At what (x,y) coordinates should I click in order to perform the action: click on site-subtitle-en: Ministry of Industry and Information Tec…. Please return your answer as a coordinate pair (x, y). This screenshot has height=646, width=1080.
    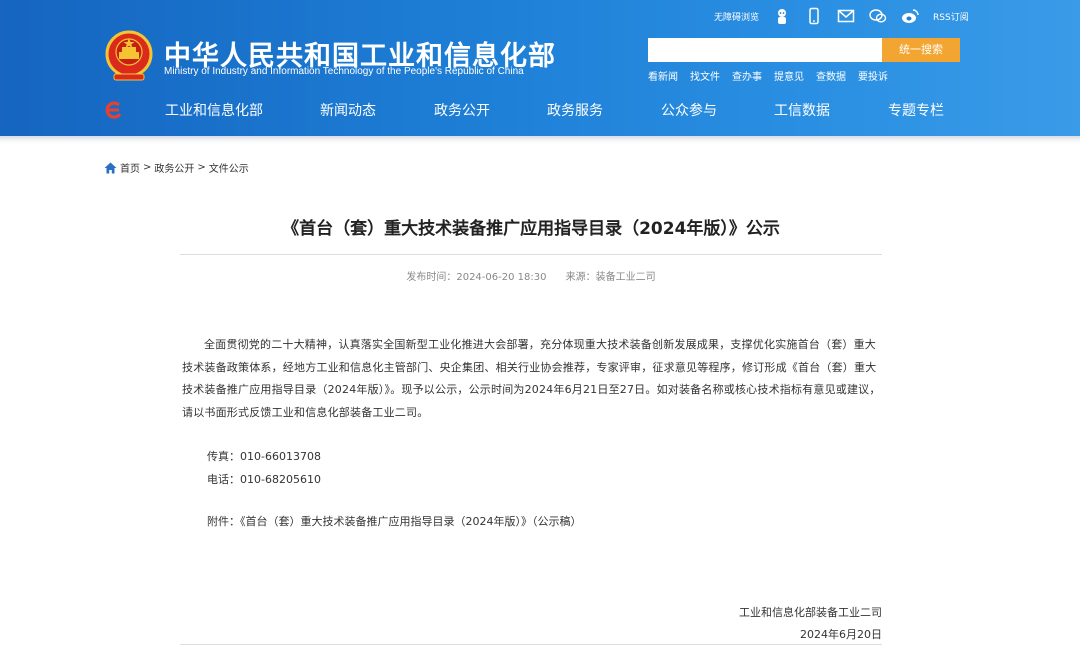
    Looking at the image, I should click on (344, 71).